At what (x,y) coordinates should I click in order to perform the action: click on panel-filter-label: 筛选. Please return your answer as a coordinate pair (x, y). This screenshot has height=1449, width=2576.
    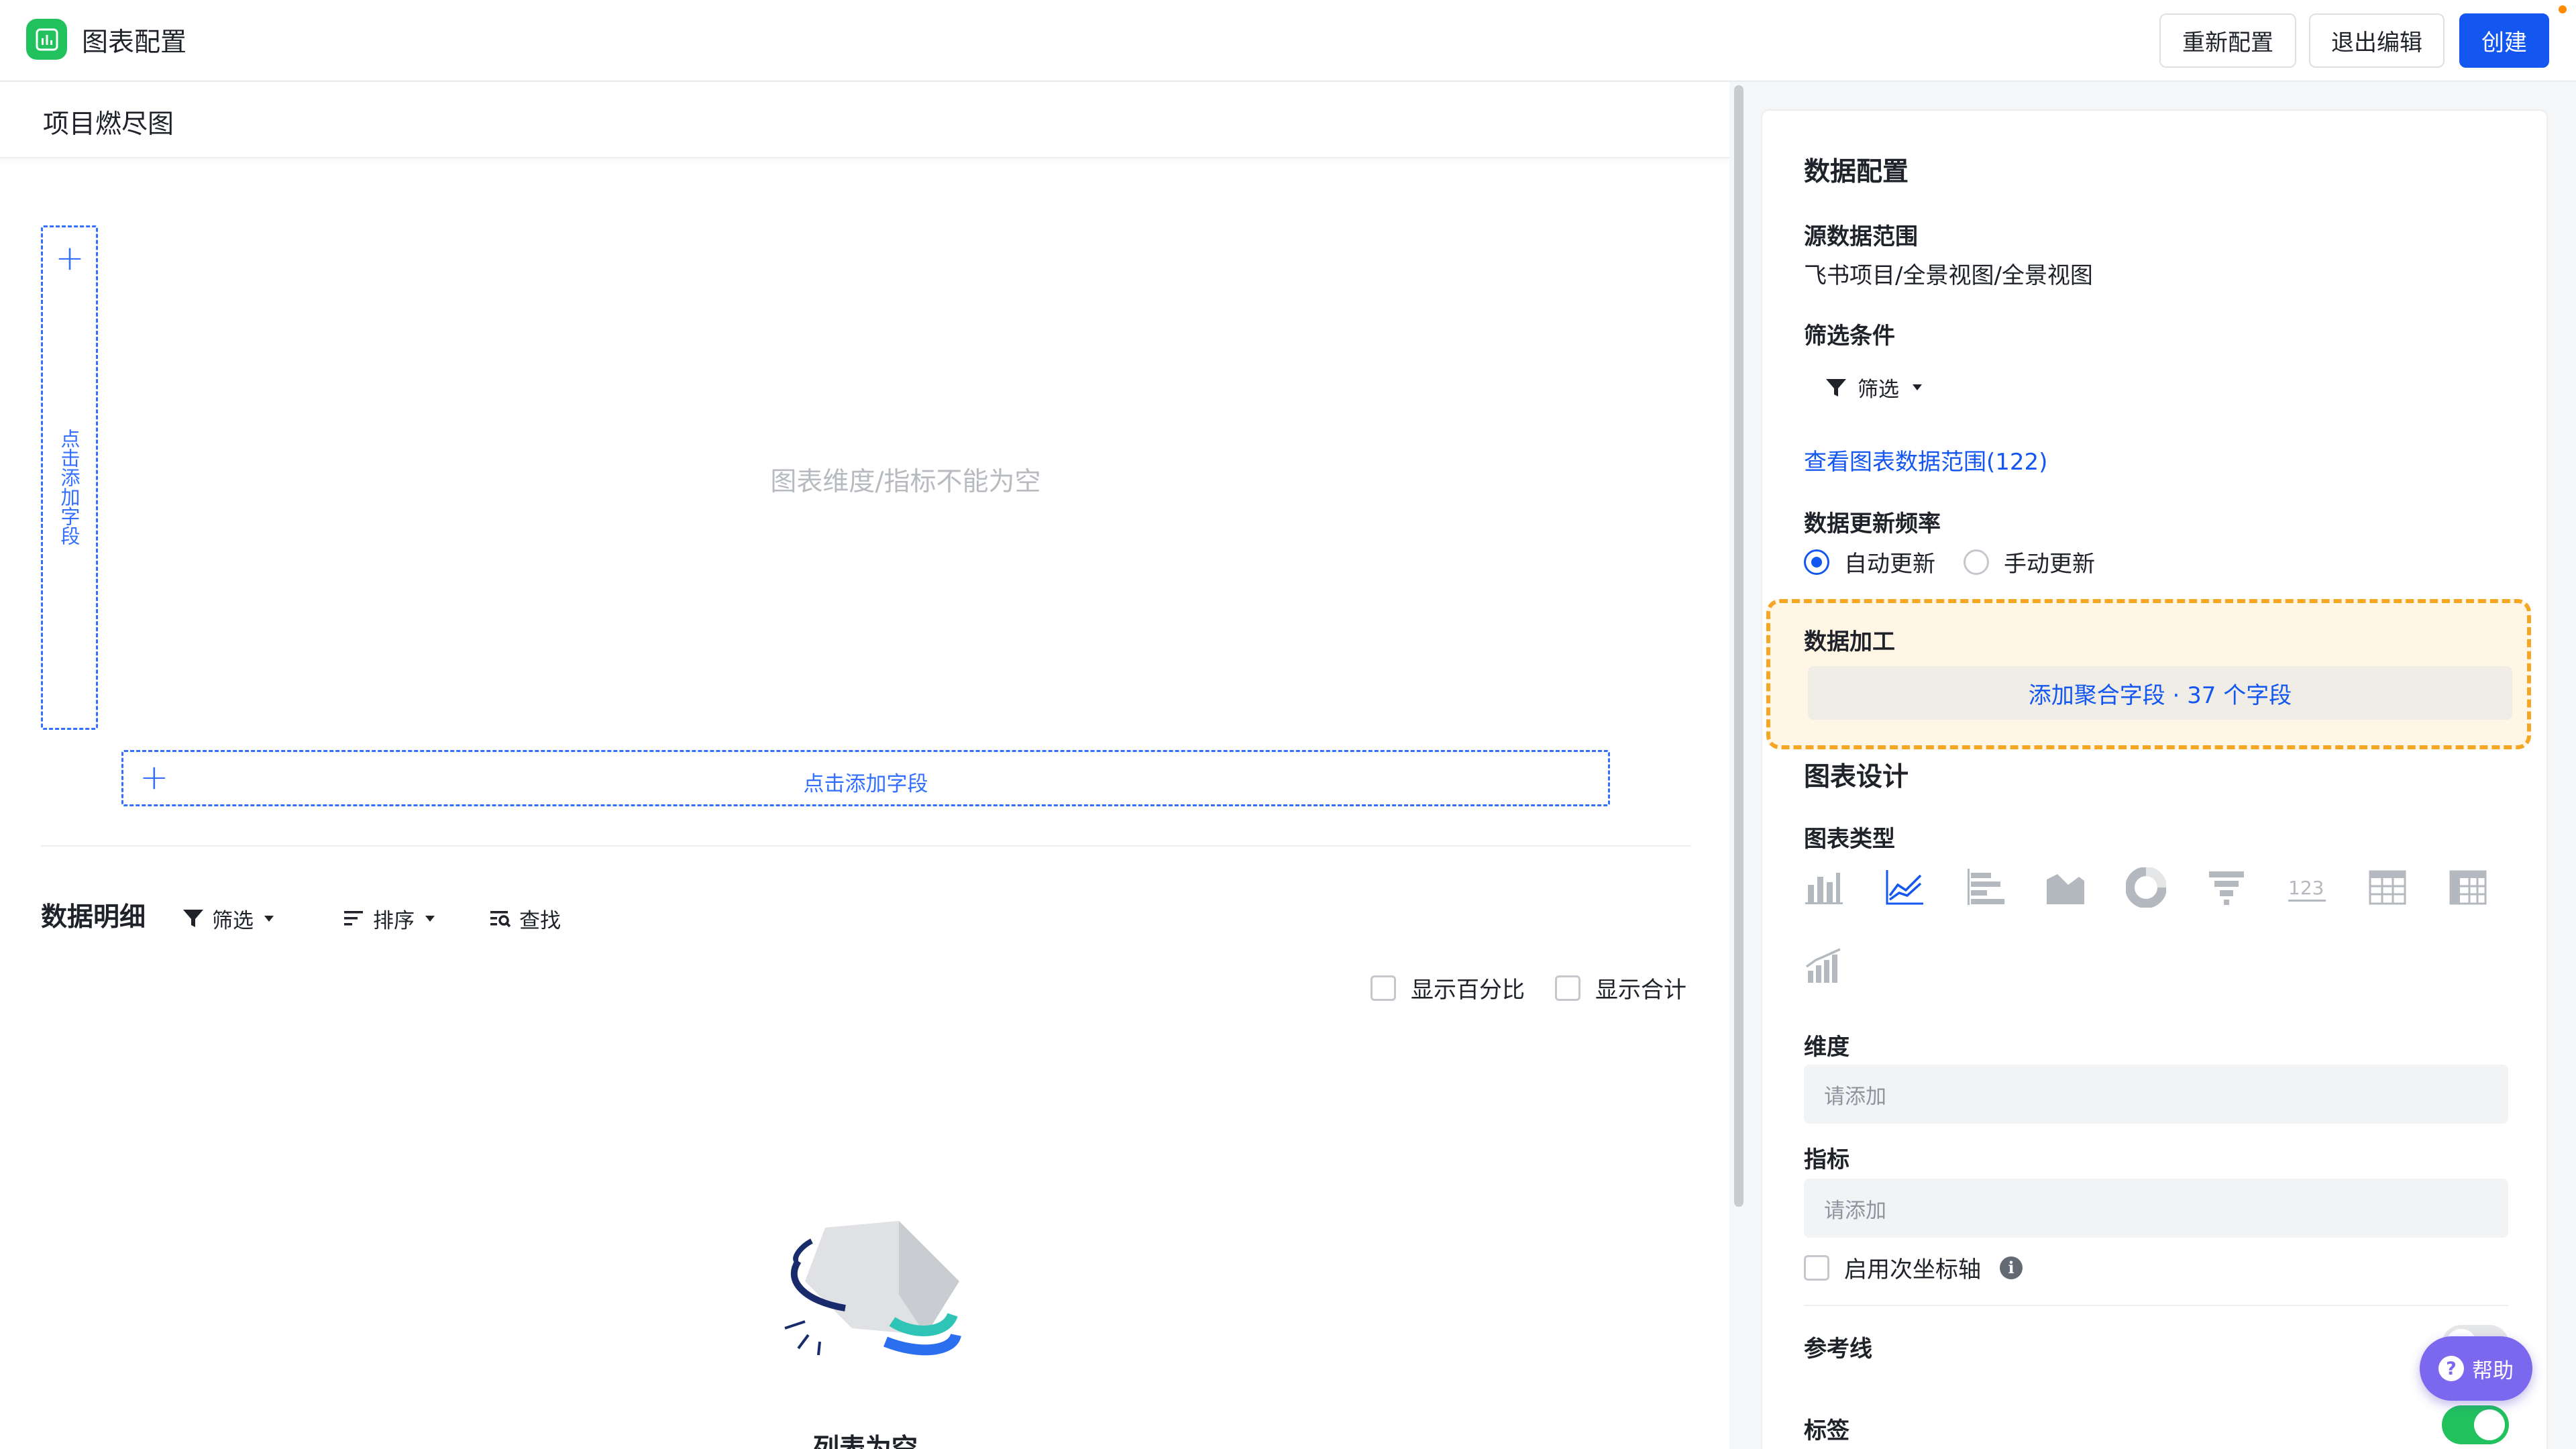
    Looking at the image, I should click on (1878, 390).